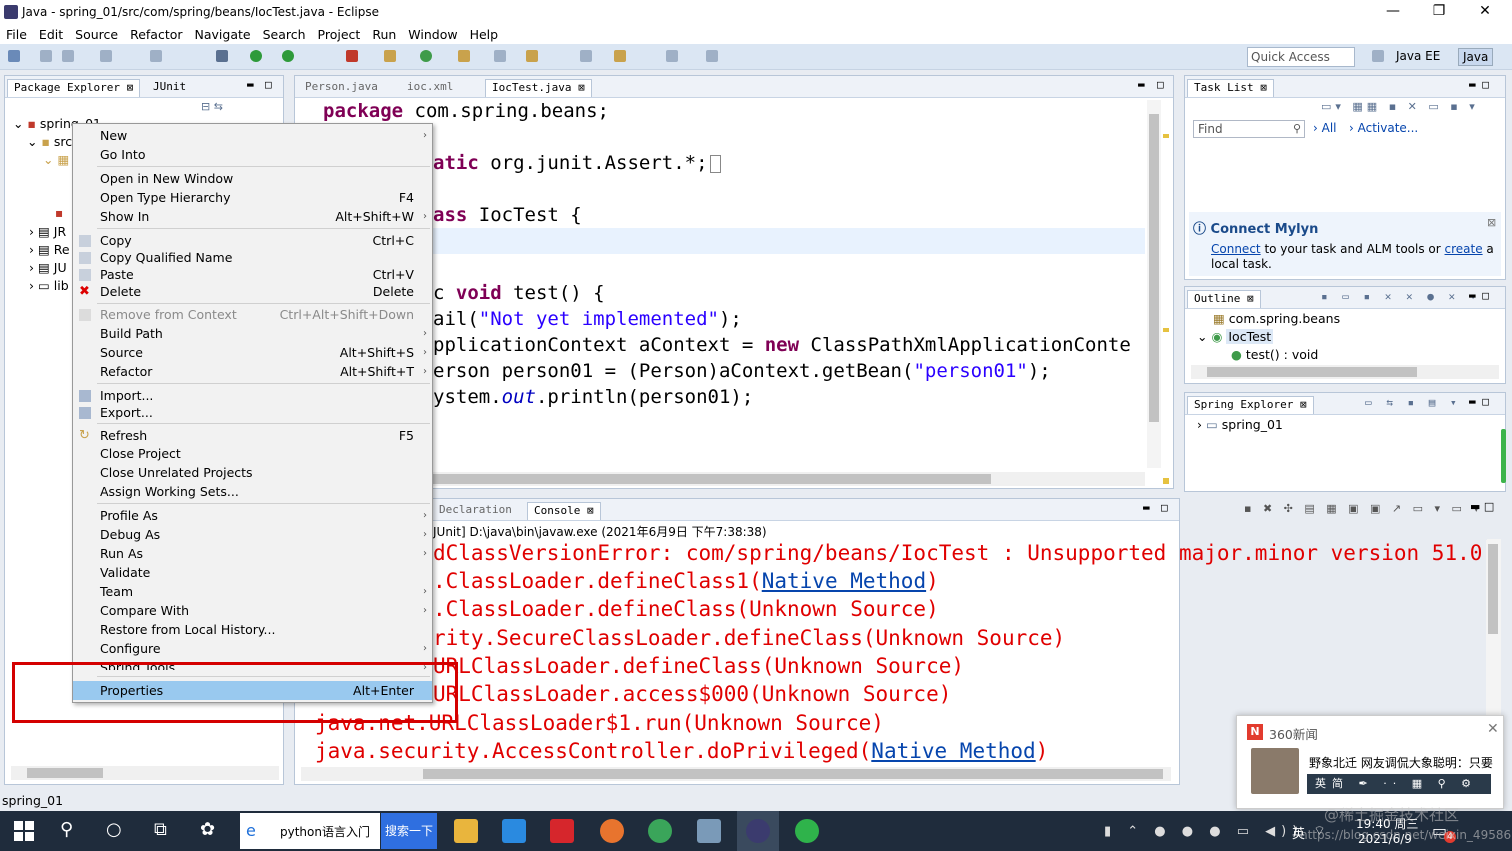  What do you see at coordinates (252, 648) in the screenshot?
I see `menu-item-configure: Configure ›` at bounding box center [252, 648].